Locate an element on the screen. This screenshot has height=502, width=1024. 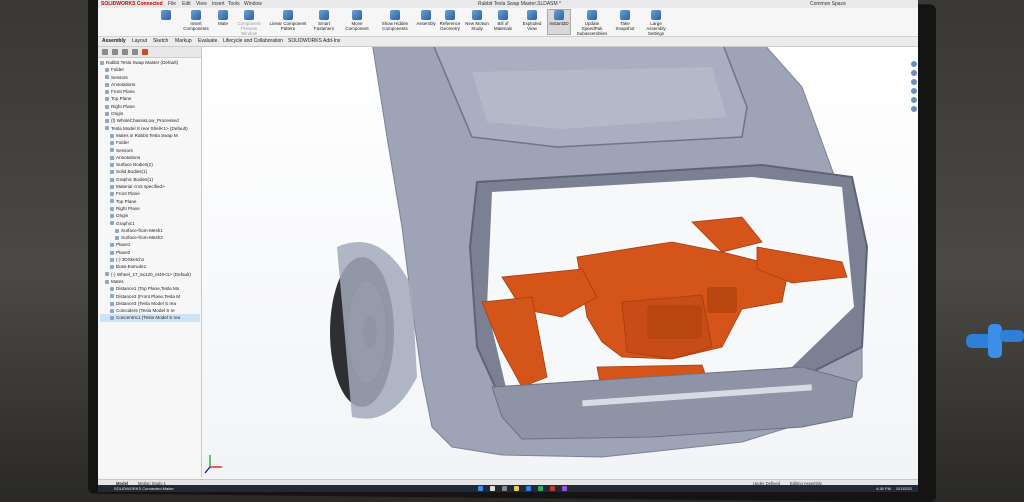
exploded-view-button: Exploded View is located at coordinates (532, 22).